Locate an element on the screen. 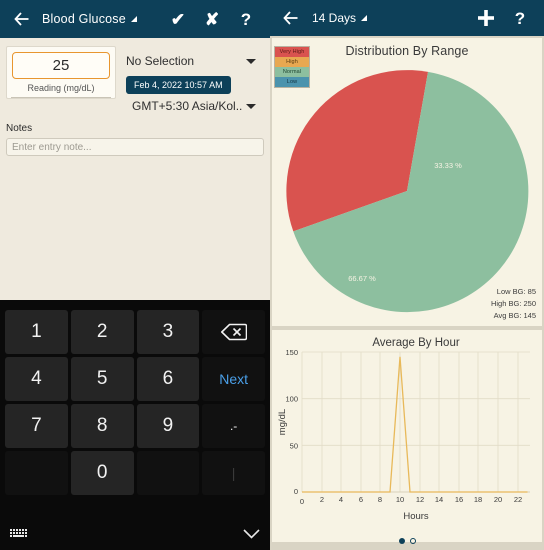  range-dropdown-triangle-icon is located at coordinates (364, 18).